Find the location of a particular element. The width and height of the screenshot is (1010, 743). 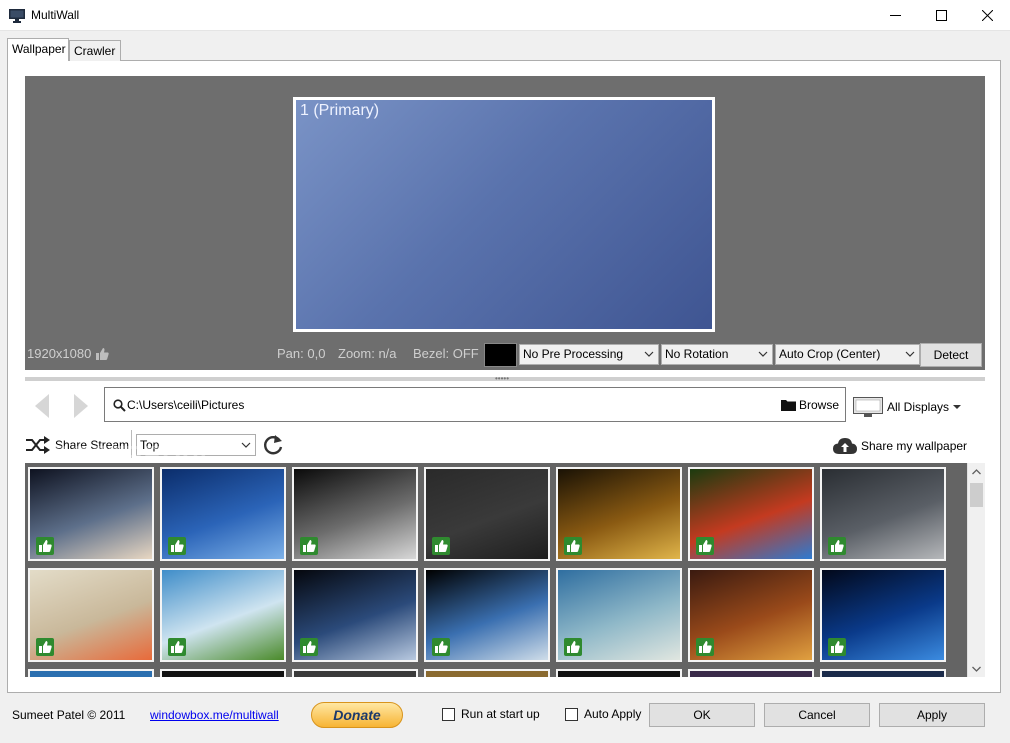

sort-select: Top is located at coordinates (196, 445).